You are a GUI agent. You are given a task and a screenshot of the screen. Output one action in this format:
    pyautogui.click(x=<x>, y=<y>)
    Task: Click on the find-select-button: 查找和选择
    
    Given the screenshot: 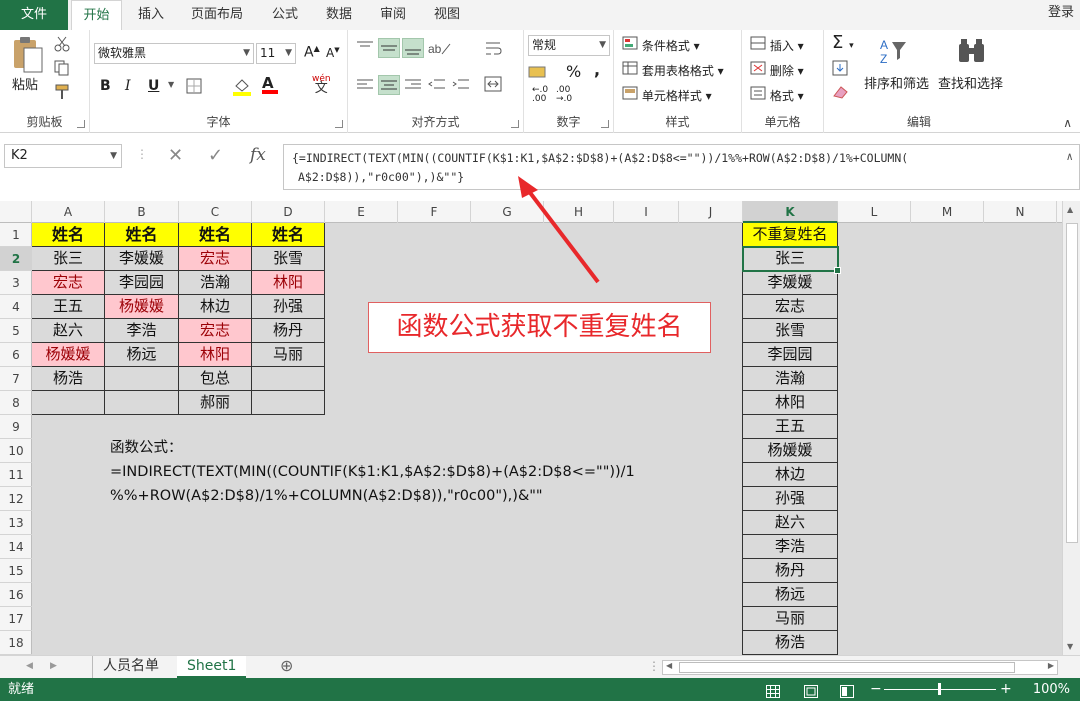 What is the action you would take?
    pyautogui.click(x=970, y=82)
    